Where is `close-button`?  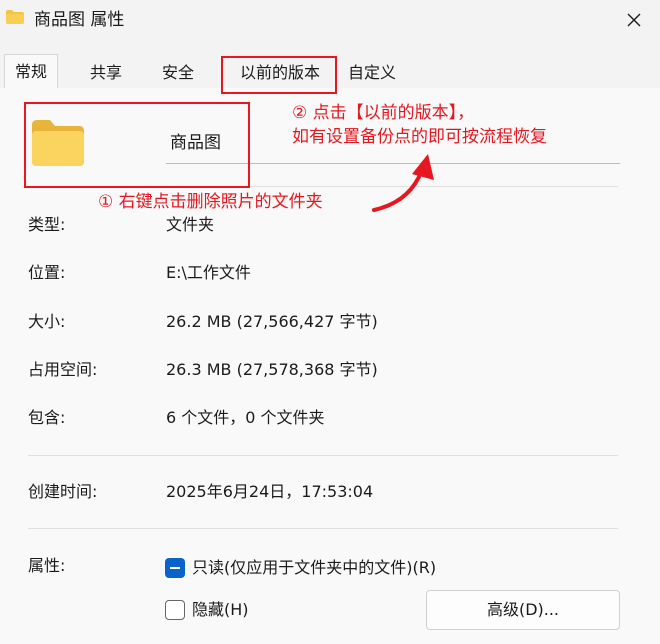 close-button is located at coordinates (634, 20).